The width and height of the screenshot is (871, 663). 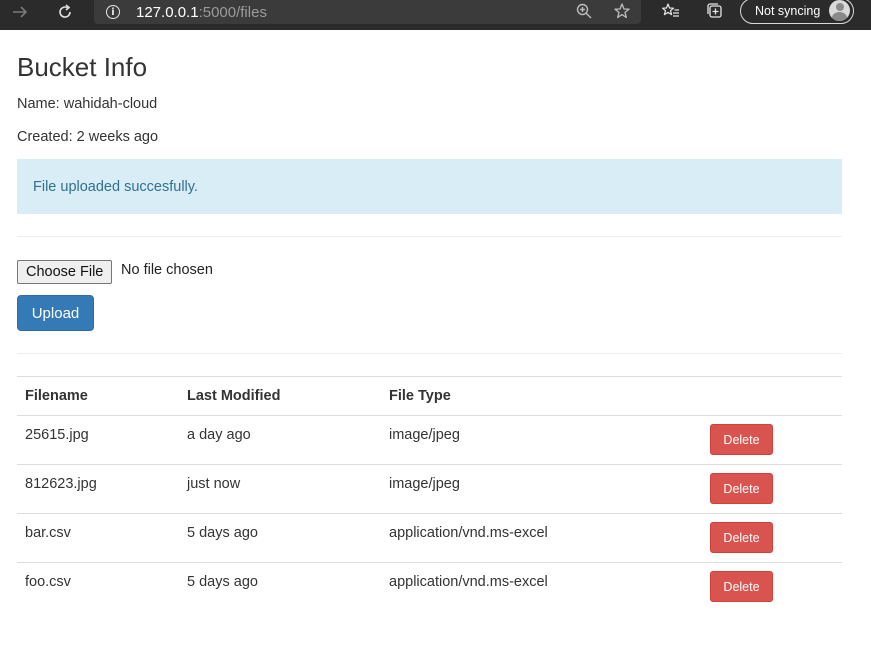 What do you see at coordinates (772, 396) in the screenshot?
I see `column-header-actions` at bounding box center [772, 396].